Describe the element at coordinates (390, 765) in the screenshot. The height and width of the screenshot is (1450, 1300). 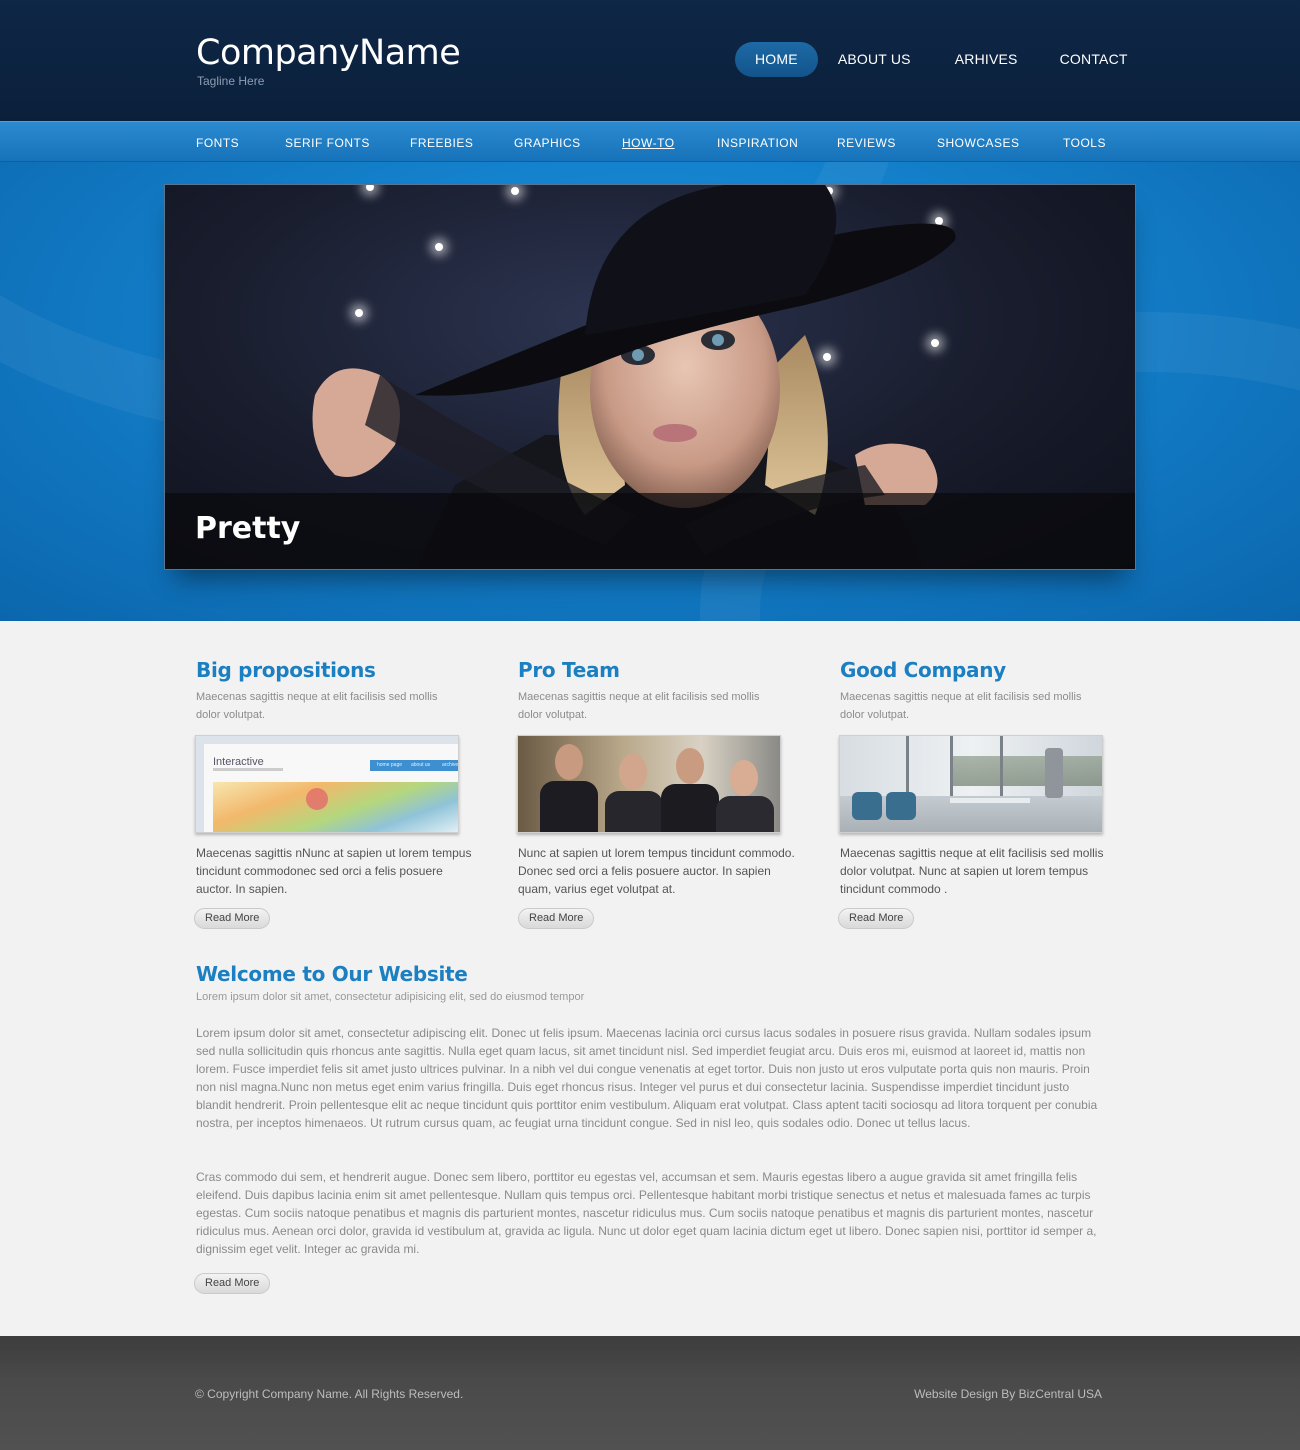
I see `thumbnail-menu-item: home page` at that location.